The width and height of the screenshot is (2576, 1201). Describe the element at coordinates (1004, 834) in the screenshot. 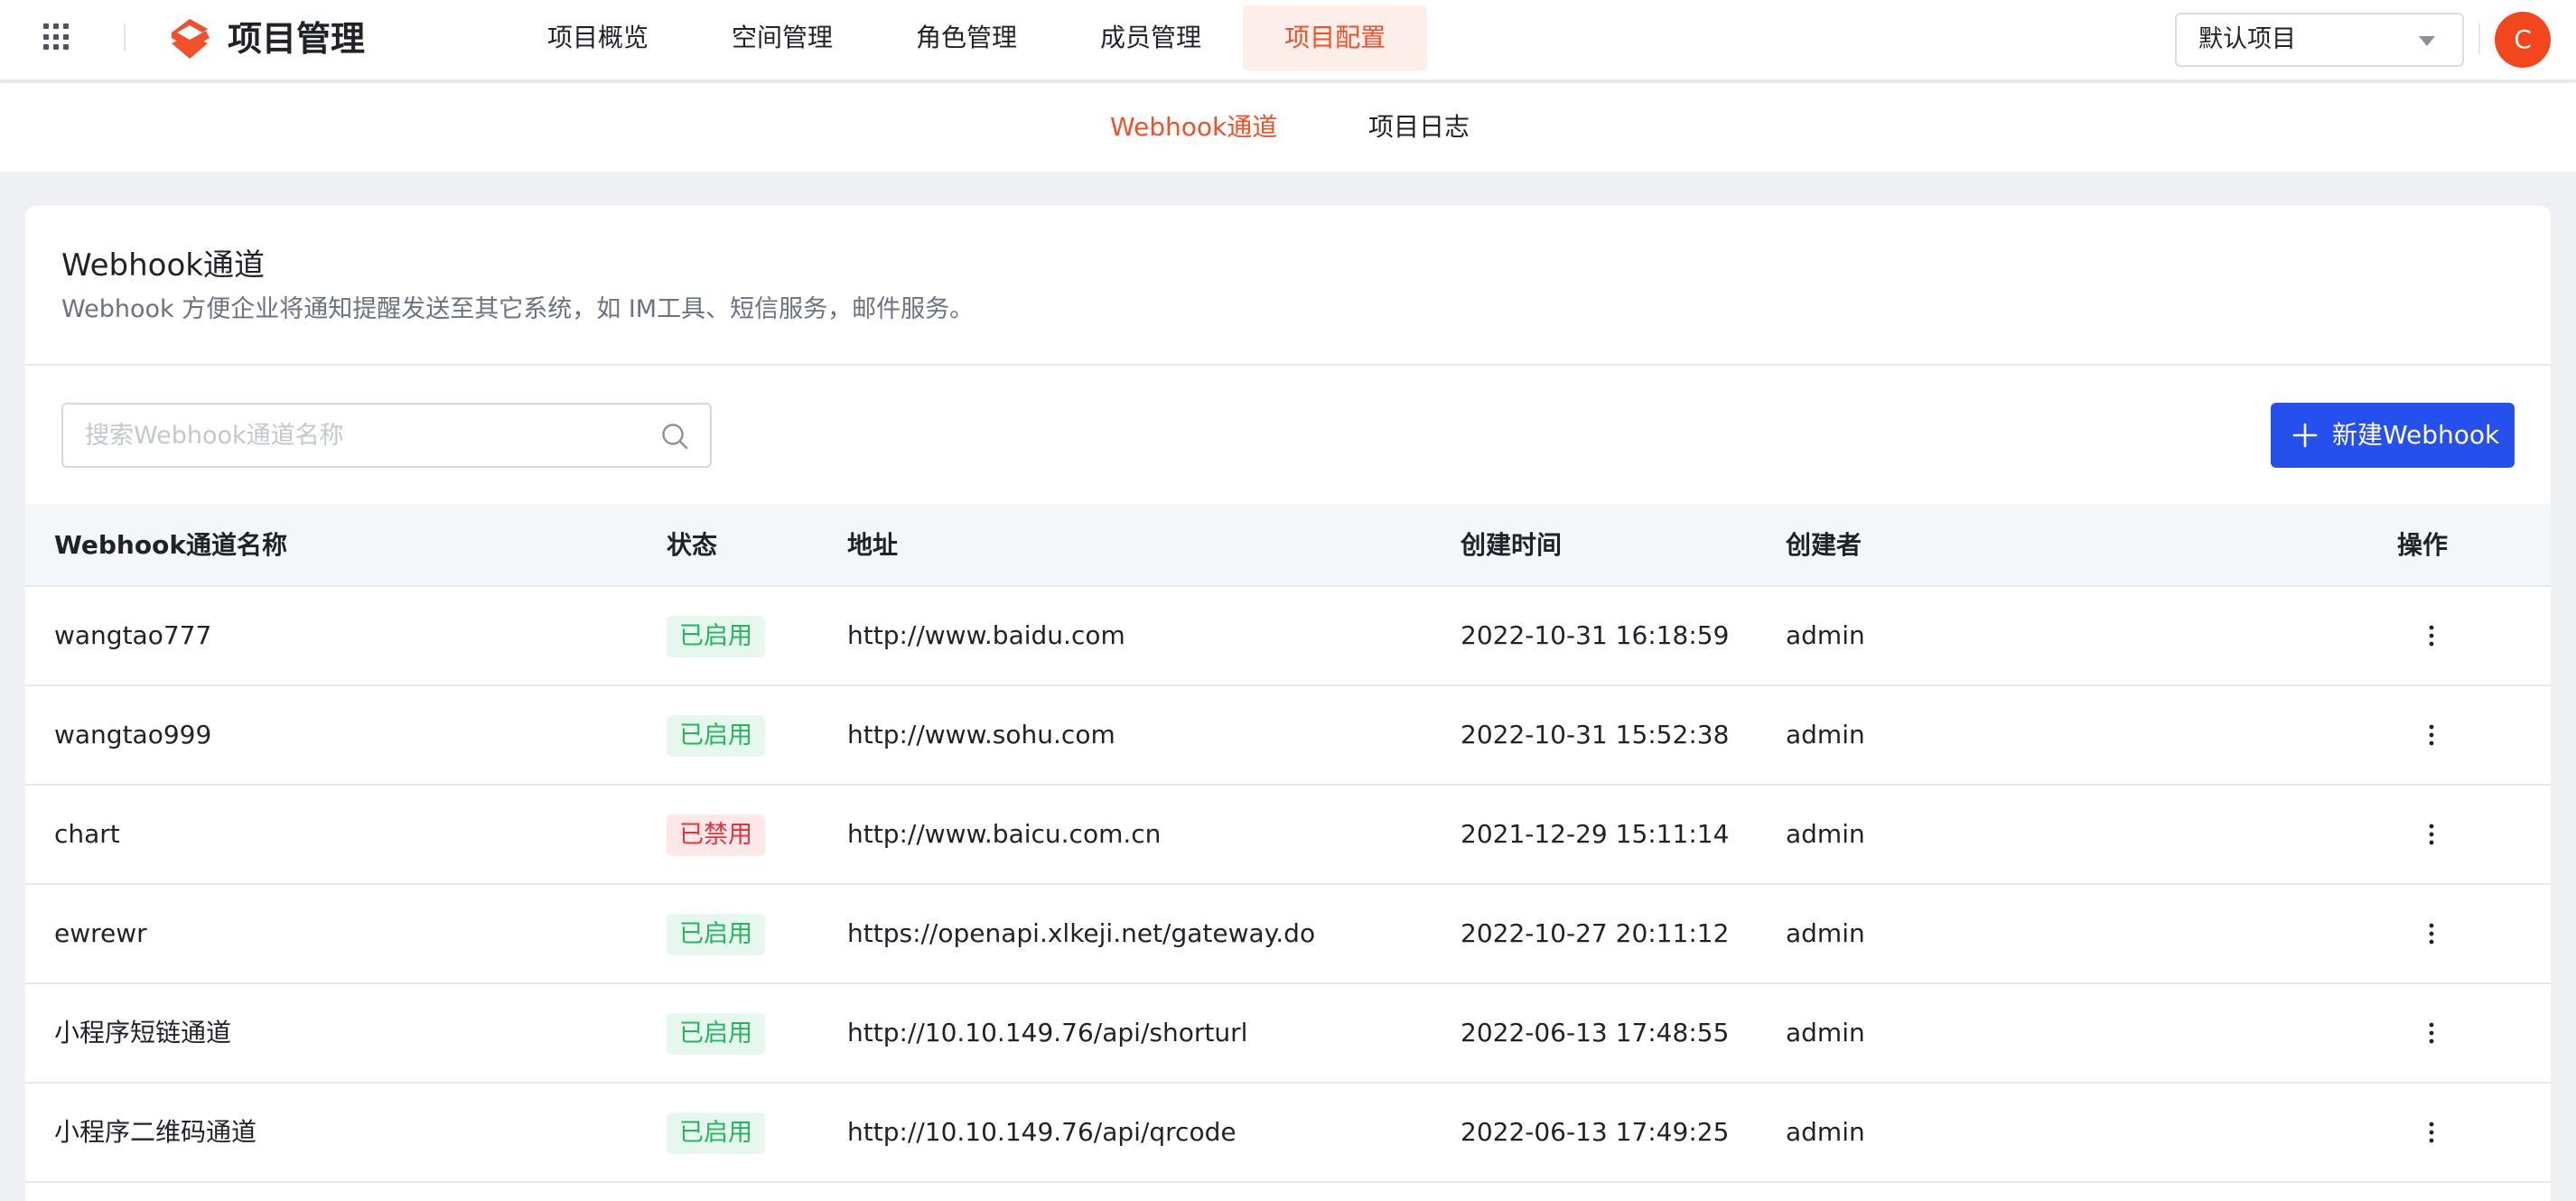

I see `webhook-url: http://www.baicu.com.cn` at that location.